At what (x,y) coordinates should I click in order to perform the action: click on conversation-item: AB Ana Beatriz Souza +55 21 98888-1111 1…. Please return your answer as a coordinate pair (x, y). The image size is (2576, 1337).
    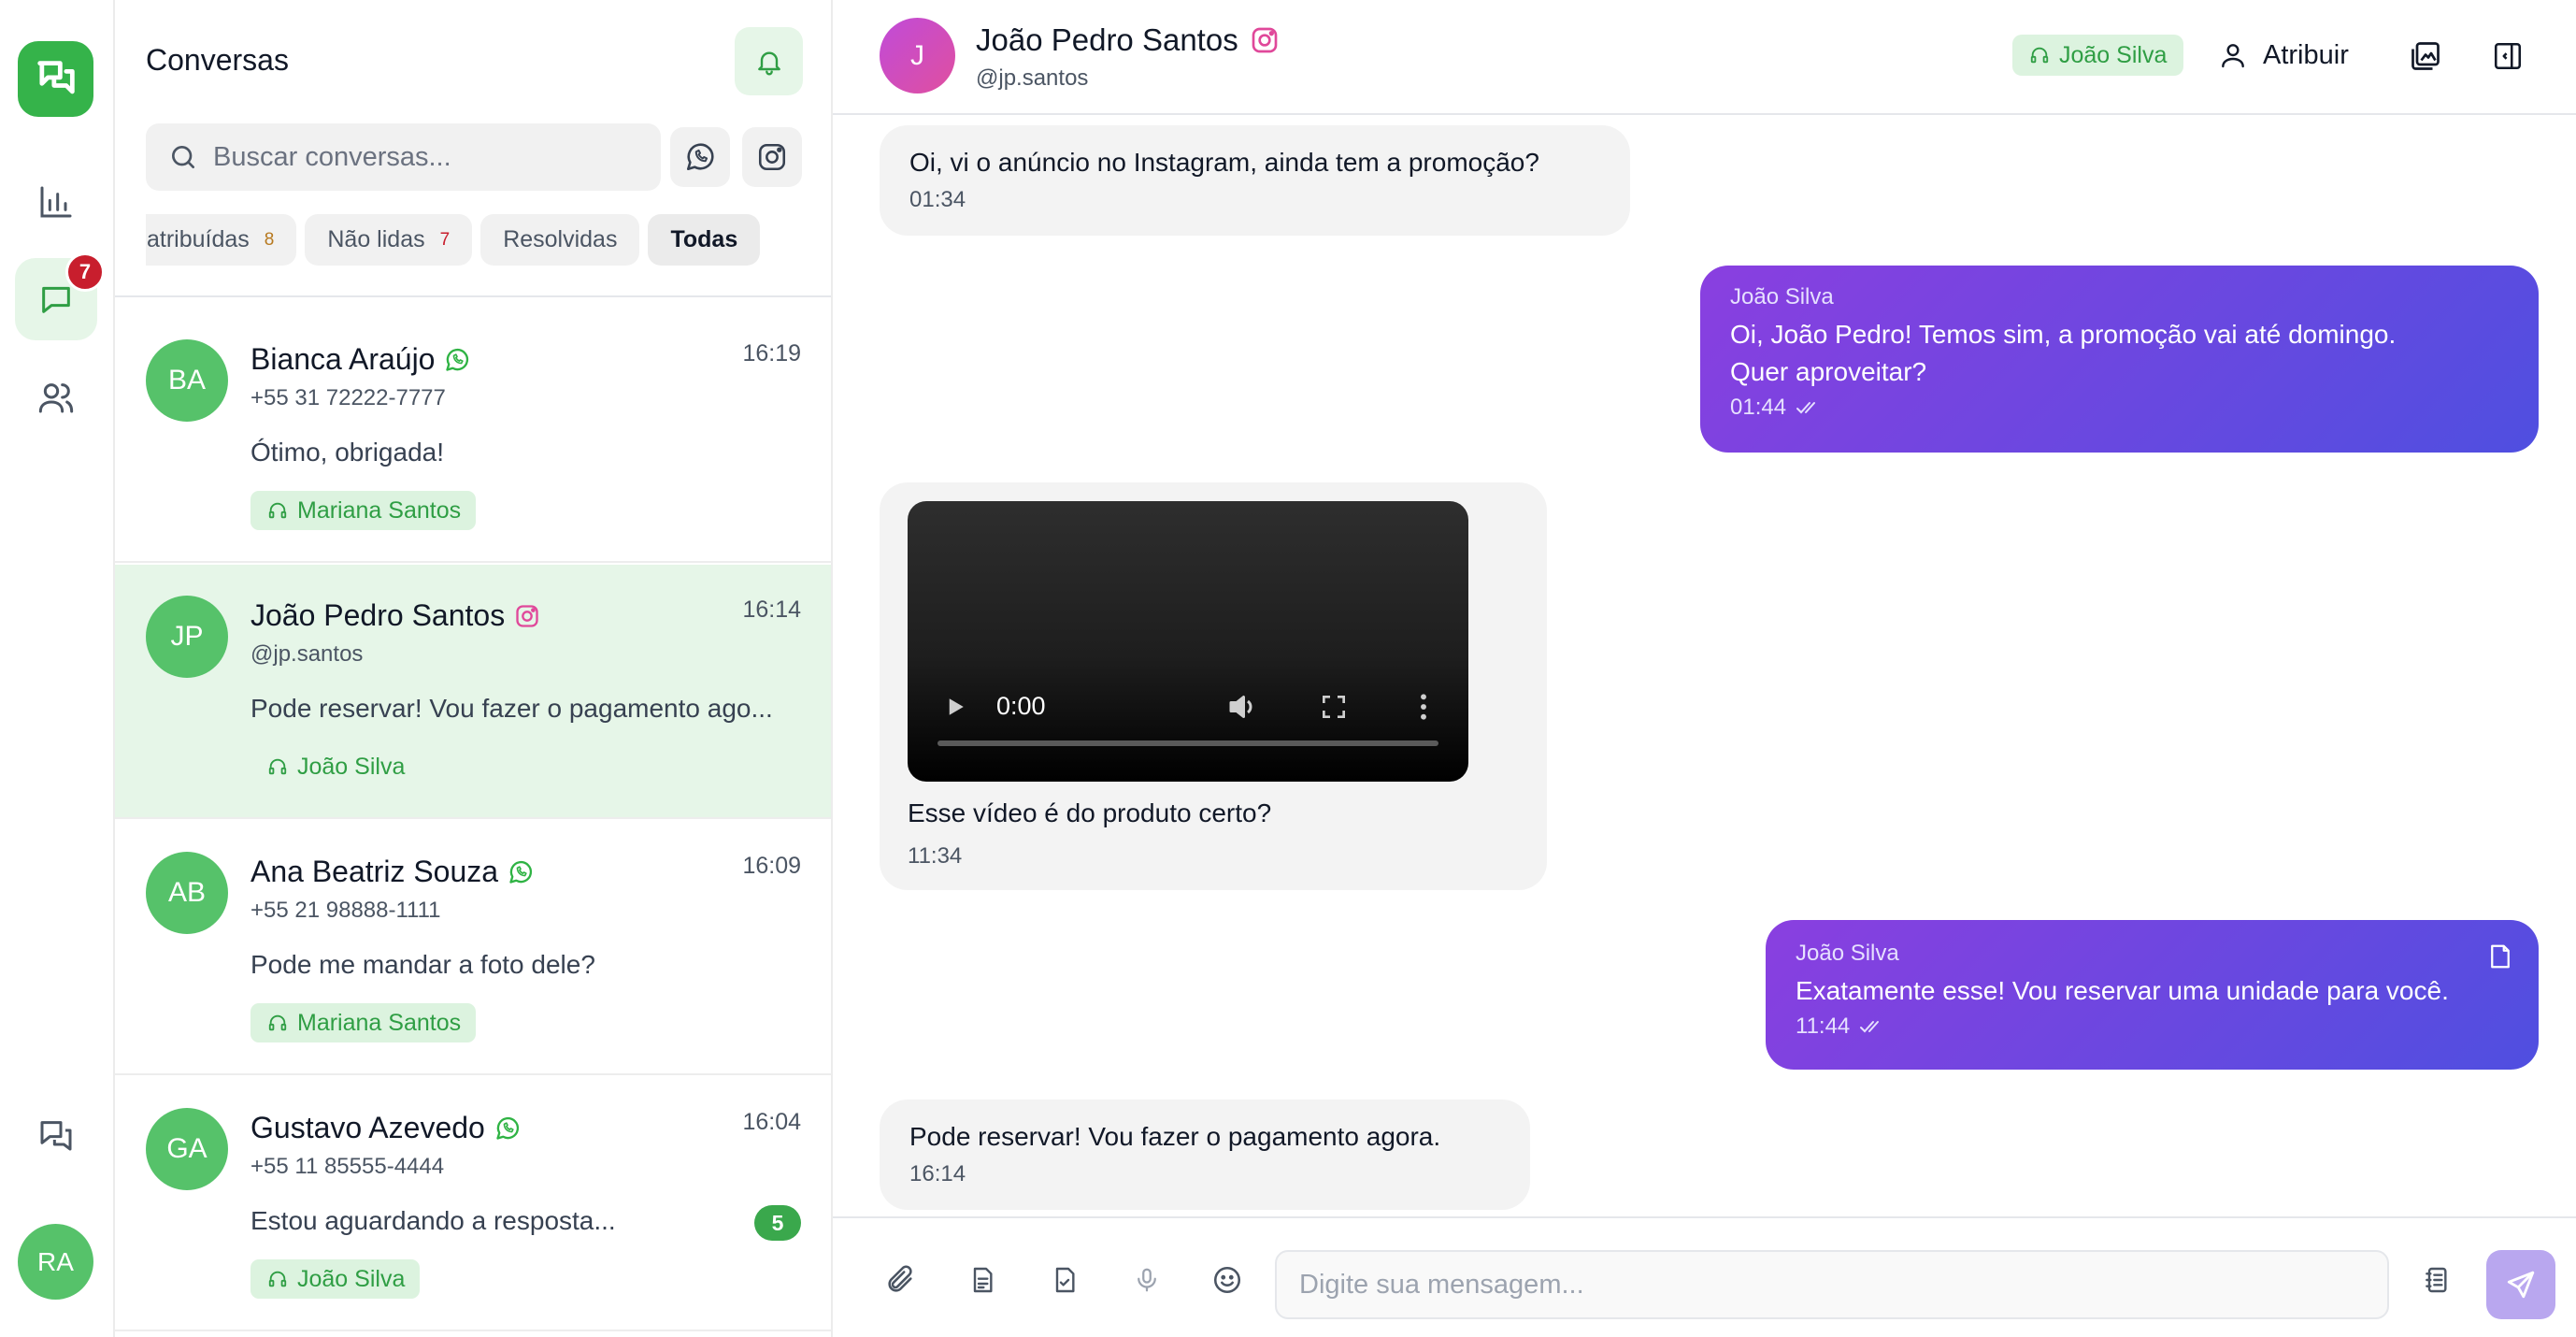
    Looking at the image, I should click on (473, 948).